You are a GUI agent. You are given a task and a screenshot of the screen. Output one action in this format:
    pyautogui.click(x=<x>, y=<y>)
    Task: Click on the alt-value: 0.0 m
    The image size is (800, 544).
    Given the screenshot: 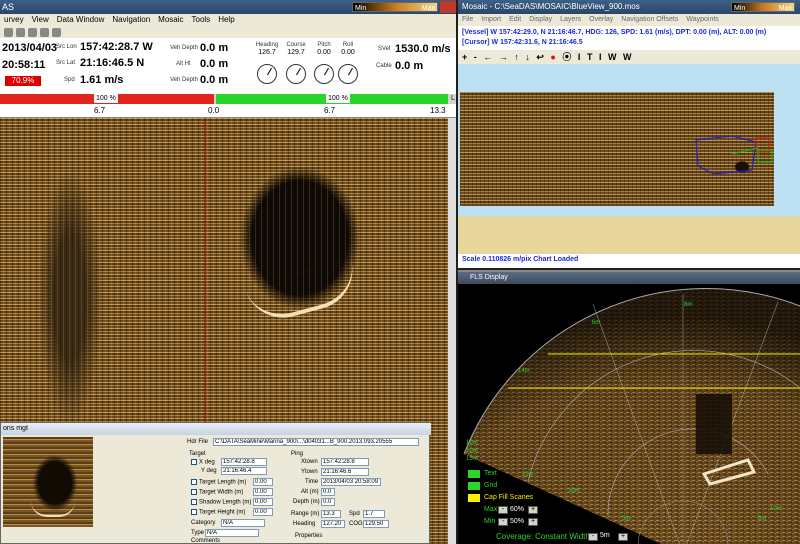 What is the action you would take?
    pyautogui.click(x=214, y=64)
    